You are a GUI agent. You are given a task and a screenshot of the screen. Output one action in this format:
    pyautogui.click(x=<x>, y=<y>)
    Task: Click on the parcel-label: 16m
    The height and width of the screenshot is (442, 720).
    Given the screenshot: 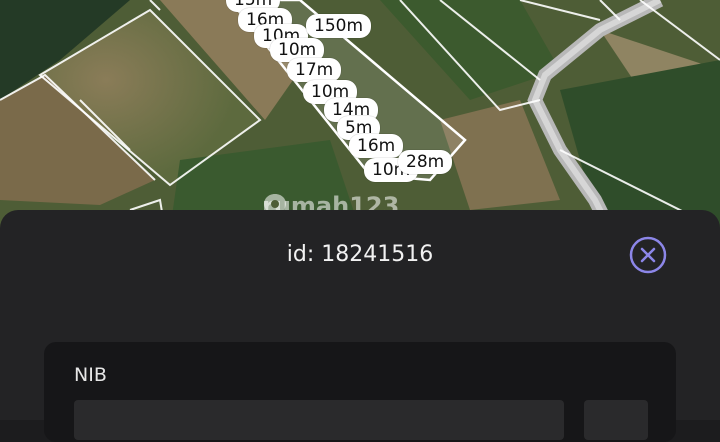 What is the action you would take?
    pyautogui.click(x=376, y=146)
    